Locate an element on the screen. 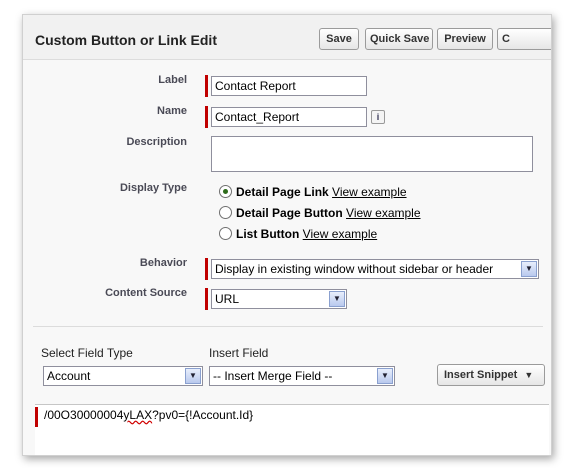 The height and width of the screenshot is (468, 570). select-field-type-label: Select Field Type is located at coordinates (87, 353).